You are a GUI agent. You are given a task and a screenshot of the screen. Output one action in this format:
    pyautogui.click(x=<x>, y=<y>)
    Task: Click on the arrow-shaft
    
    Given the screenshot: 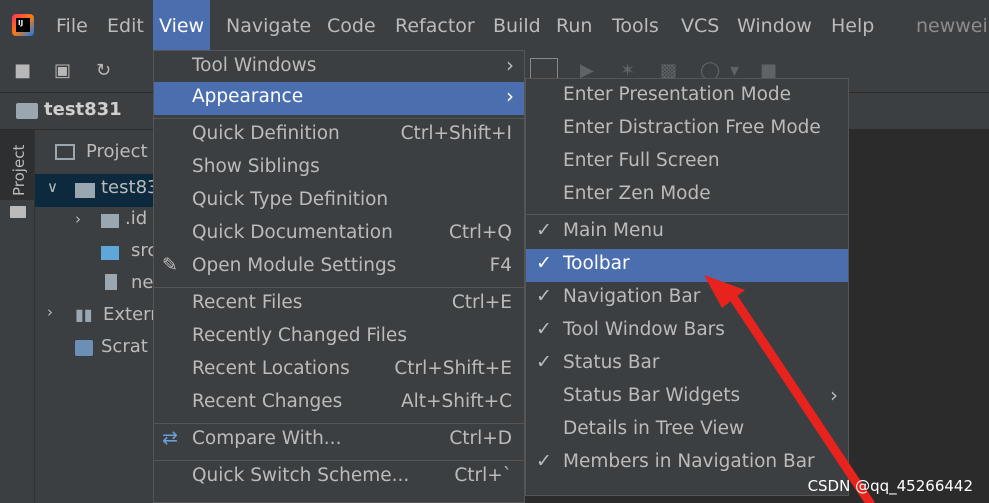 What is the action you would take?
    pyautogui.click(x=802, y=399)
    